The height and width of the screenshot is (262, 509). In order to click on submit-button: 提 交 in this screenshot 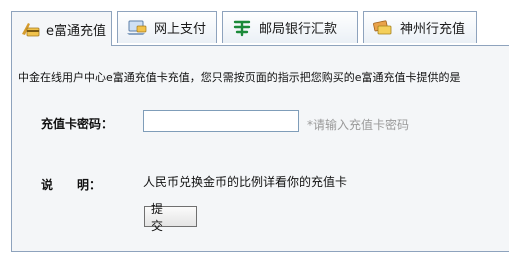, I will do `click(170, 217)`.